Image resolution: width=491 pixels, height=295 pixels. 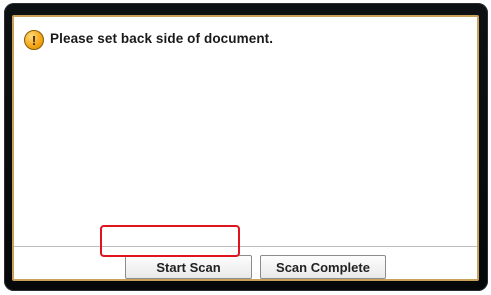 What do you see at coordinates (323, 267) in the screenshot?
I see `scan-complete-button: Scan Complete` at bounding box center [323, 267].